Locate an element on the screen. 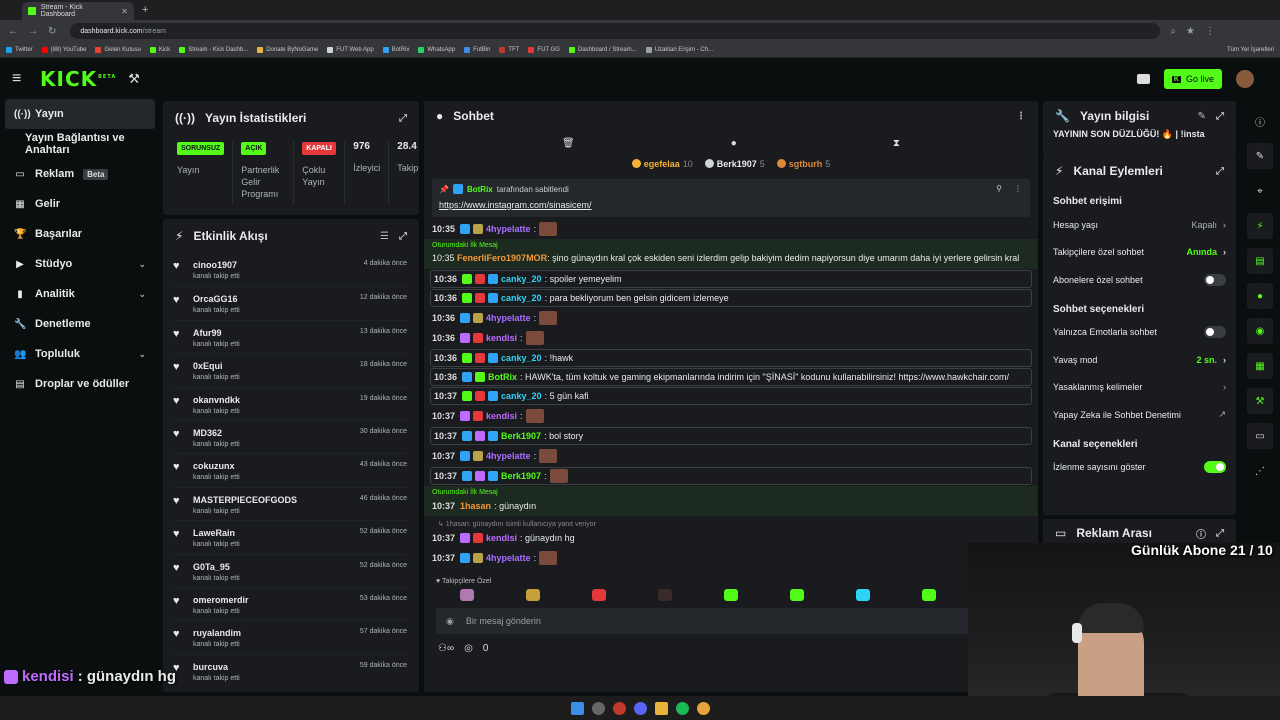  bookmark-item: TFT is located at coordinates (509, 49).